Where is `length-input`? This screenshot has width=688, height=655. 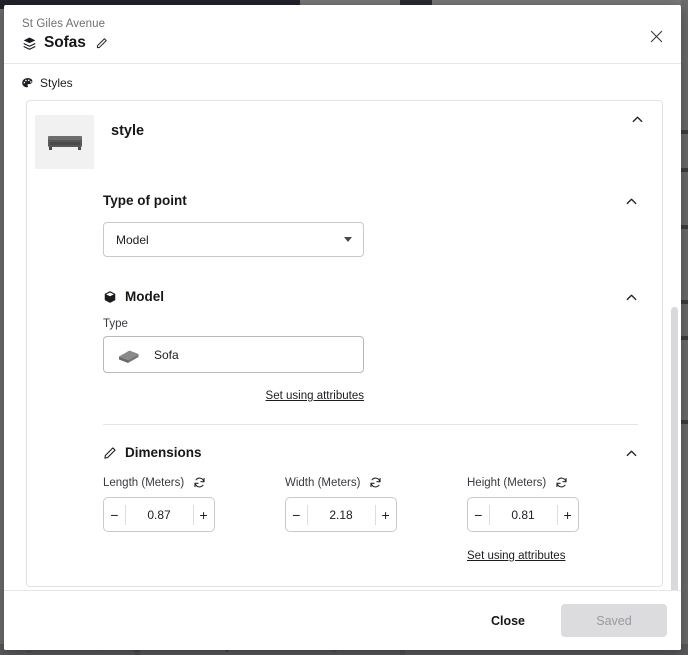 length-input is located at coordinates (159, 514).